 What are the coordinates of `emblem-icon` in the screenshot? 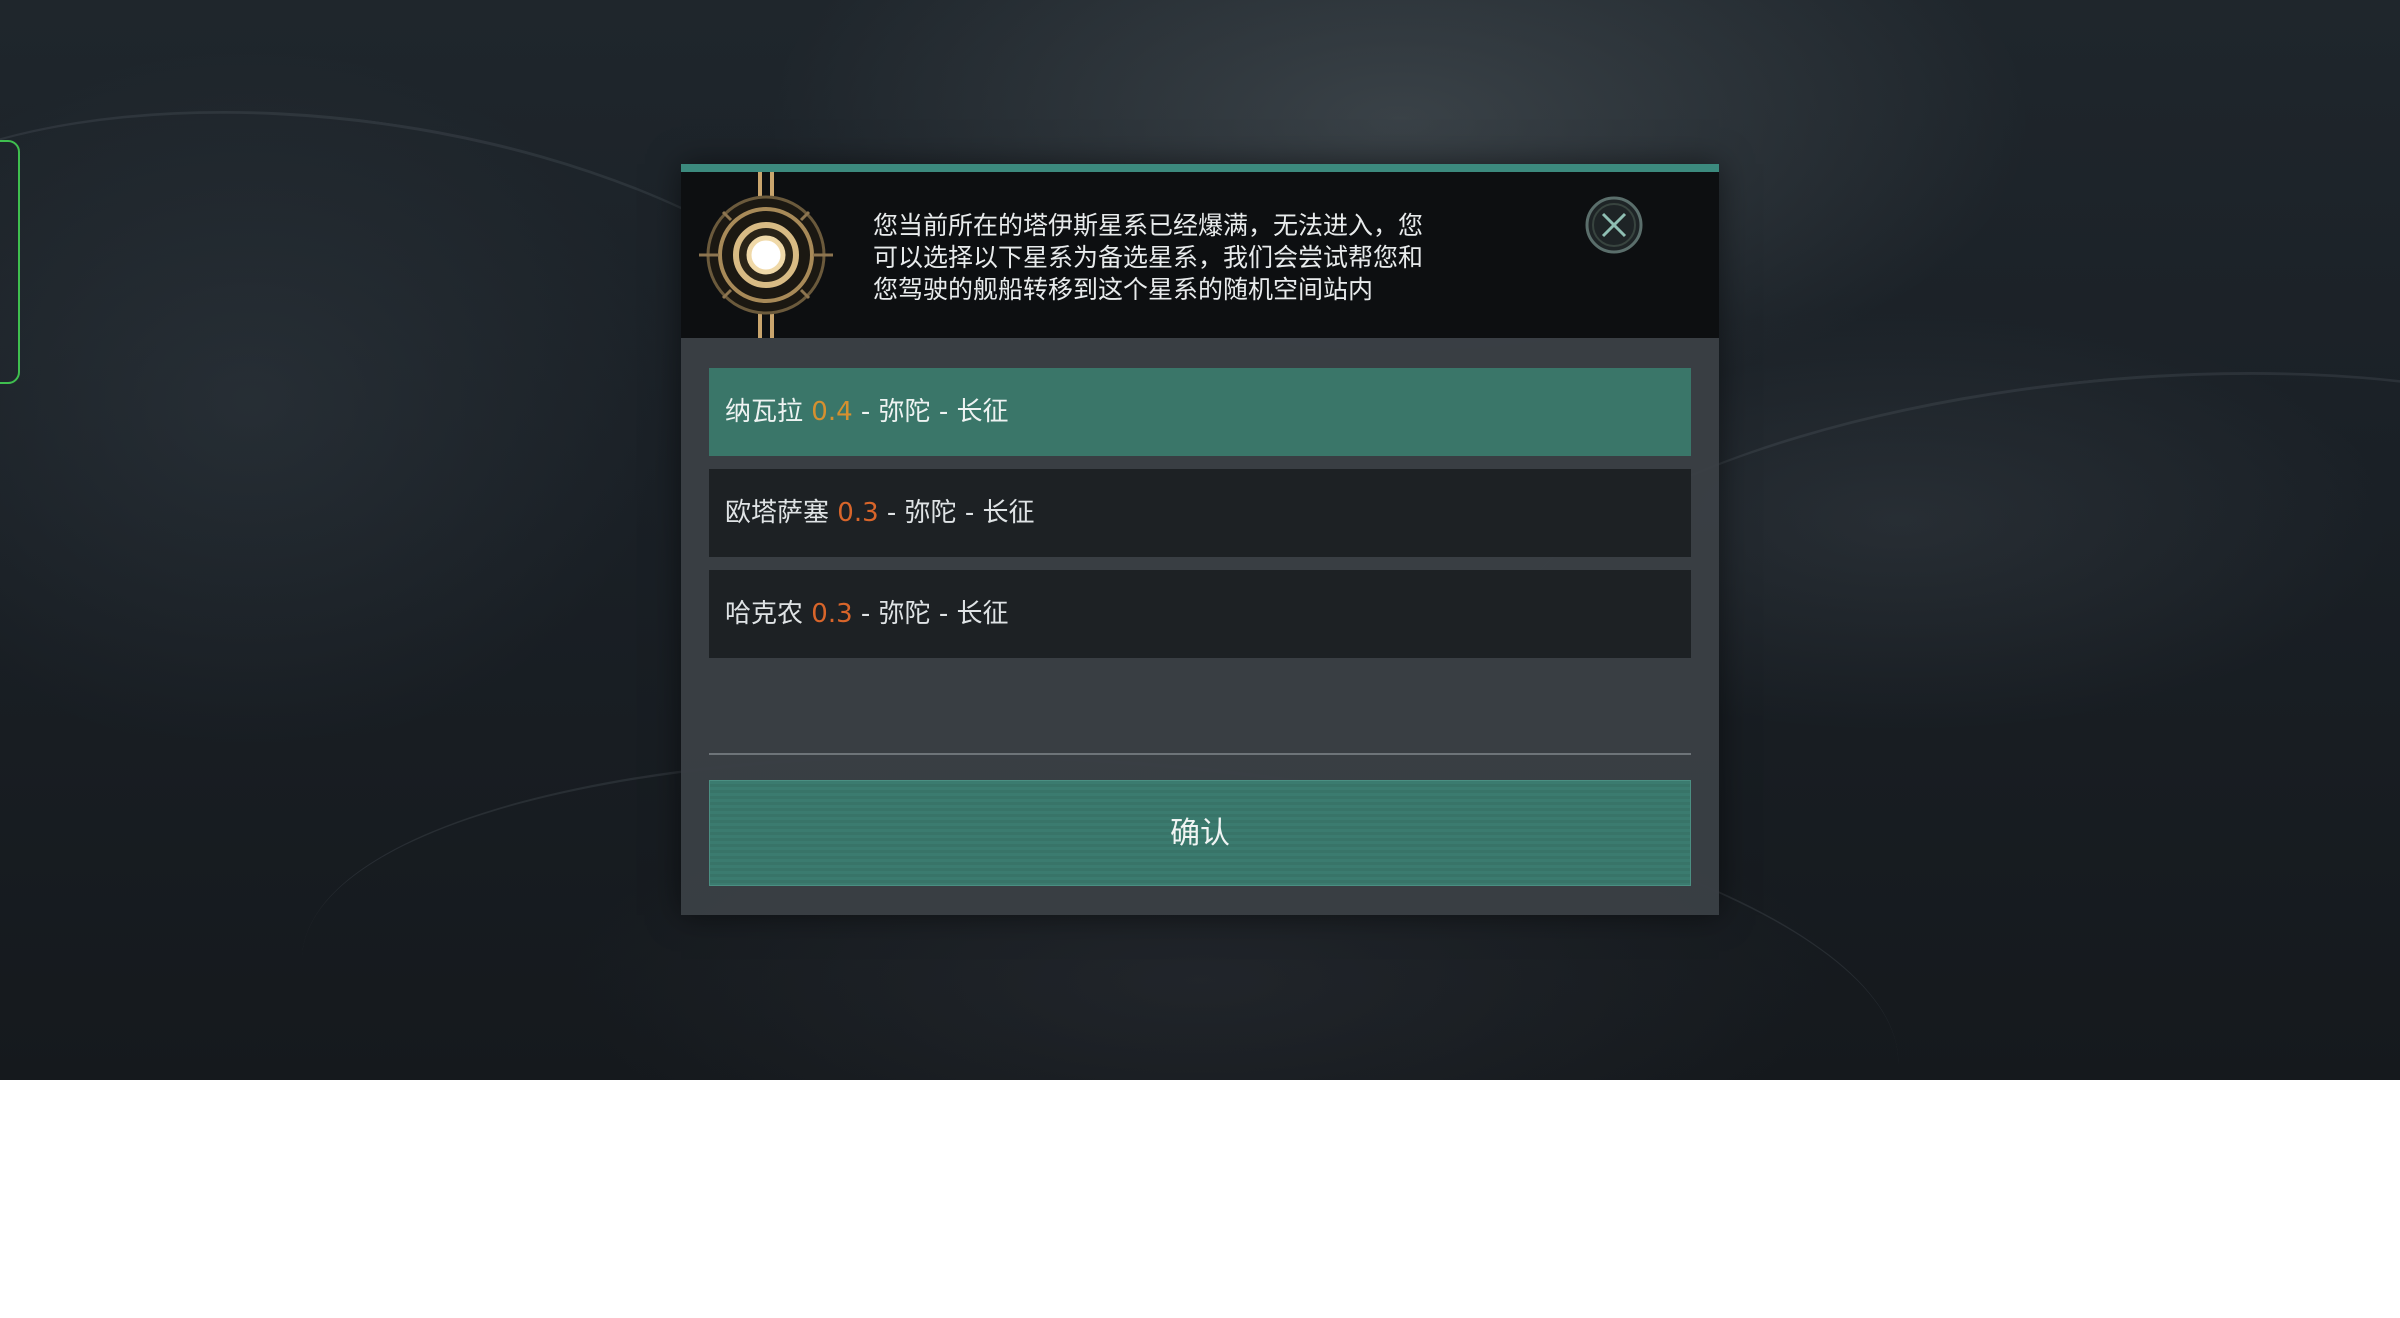 It's located at (766, 255).